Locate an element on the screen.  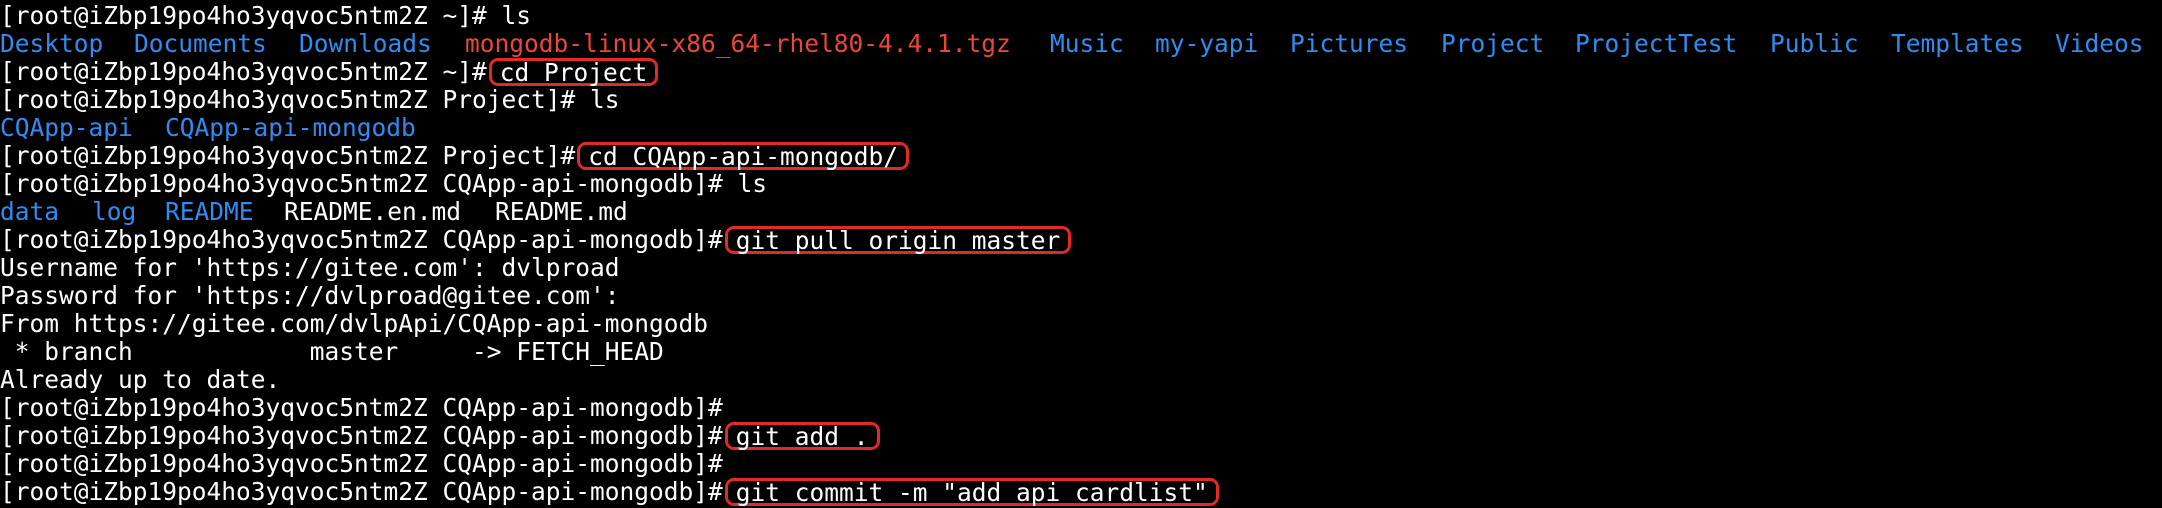
dir-entry-templates: Templates is located at coordinates (1957, 43).